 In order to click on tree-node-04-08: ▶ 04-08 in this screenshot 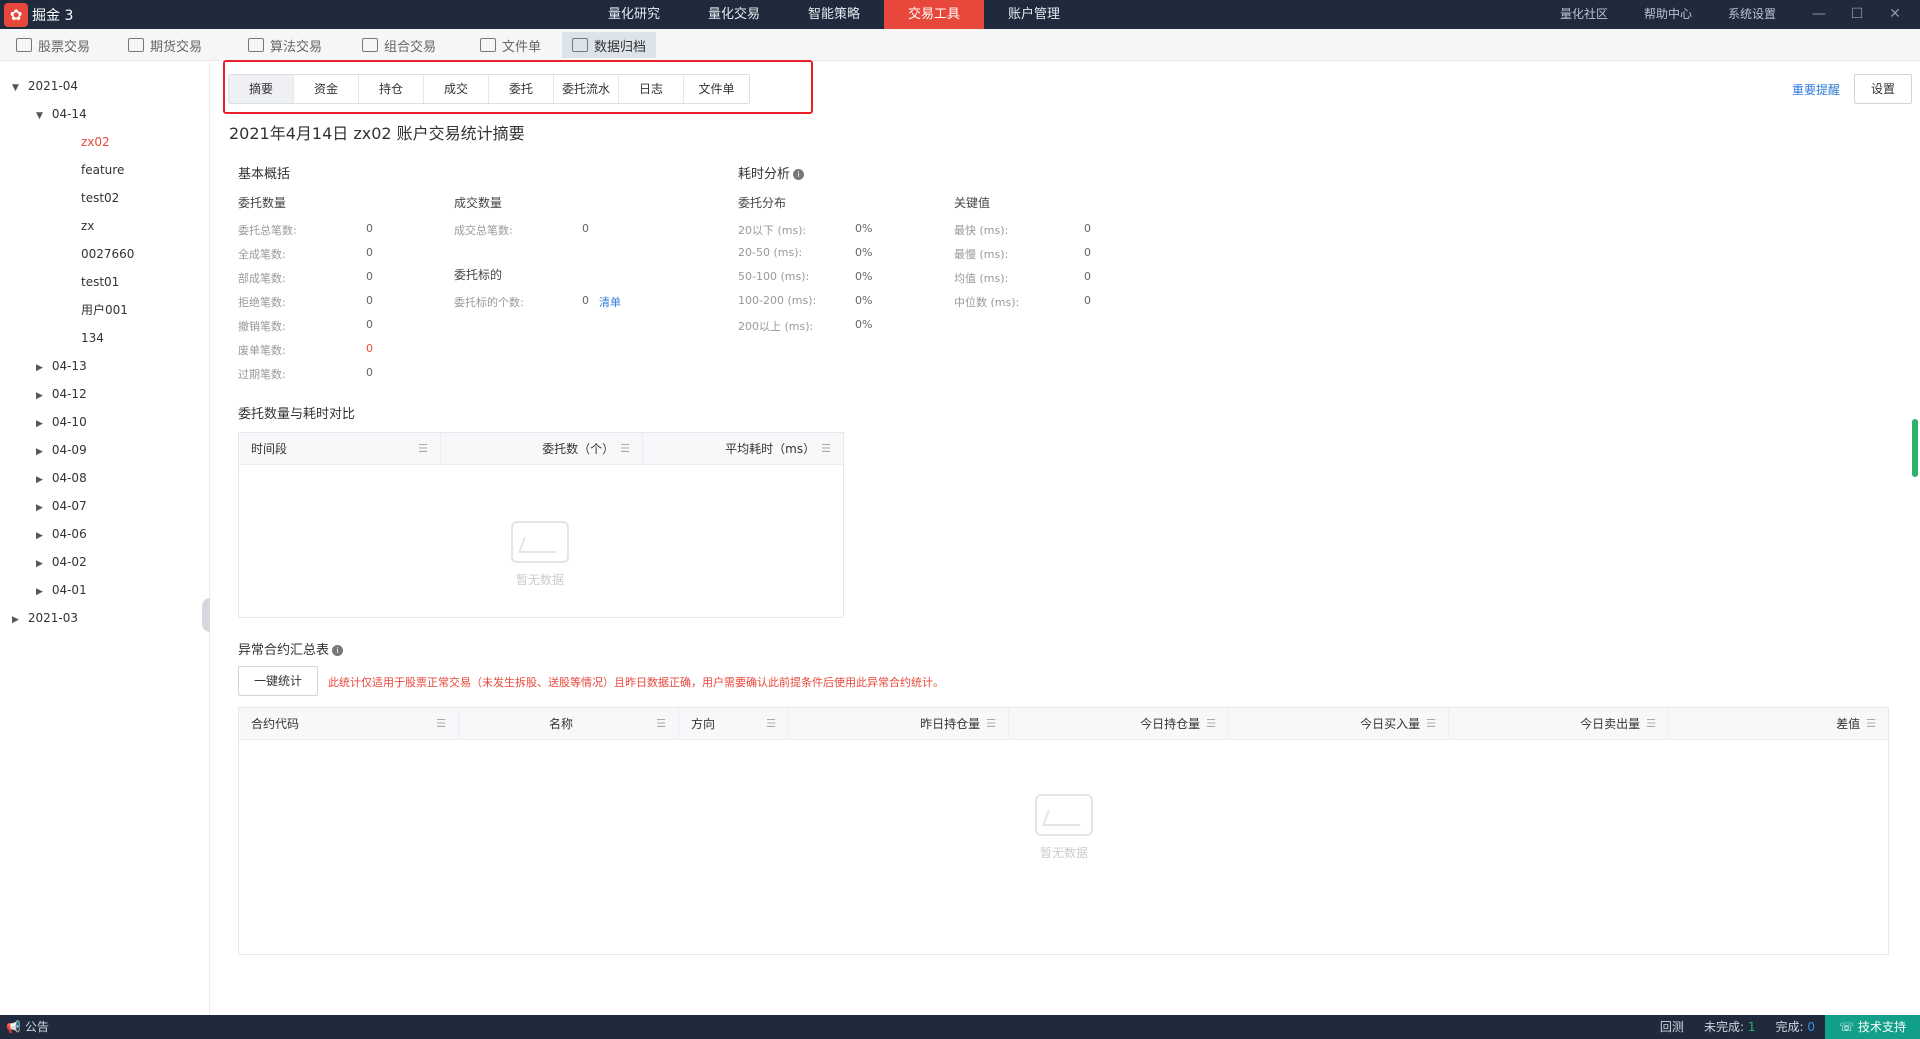, I will do `click(61, 478)`.